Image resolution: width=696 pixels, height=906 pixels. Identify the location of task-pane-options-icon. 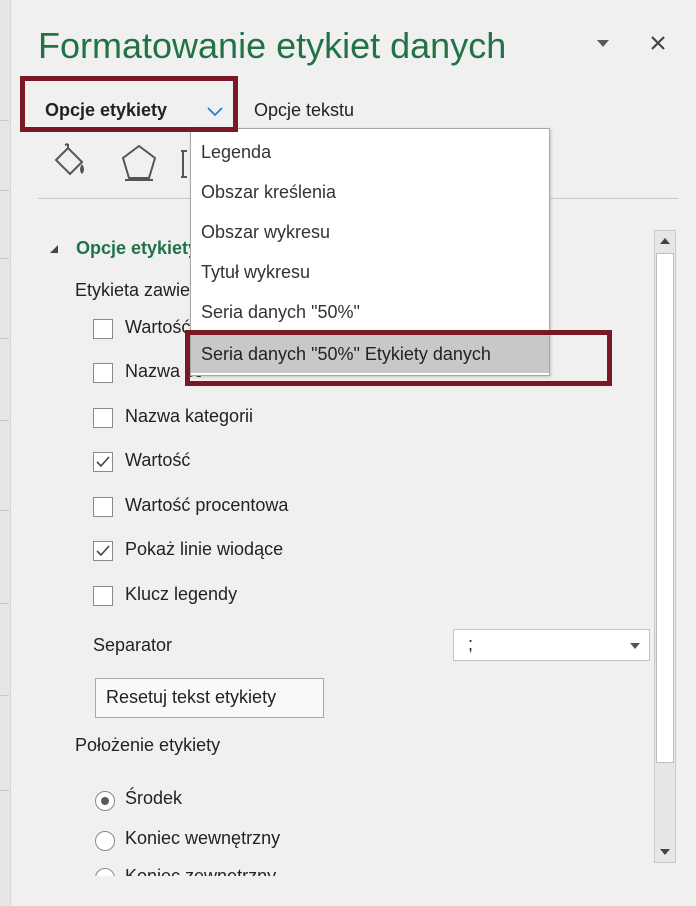
(603, 43).